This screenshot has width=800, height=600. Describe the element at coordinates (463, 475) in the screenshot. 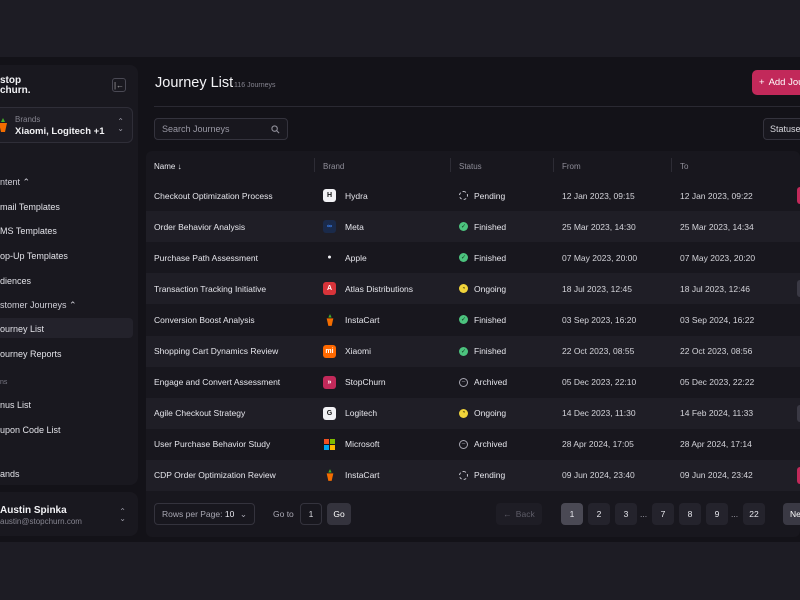

I see `status-pending-icon` at that location.